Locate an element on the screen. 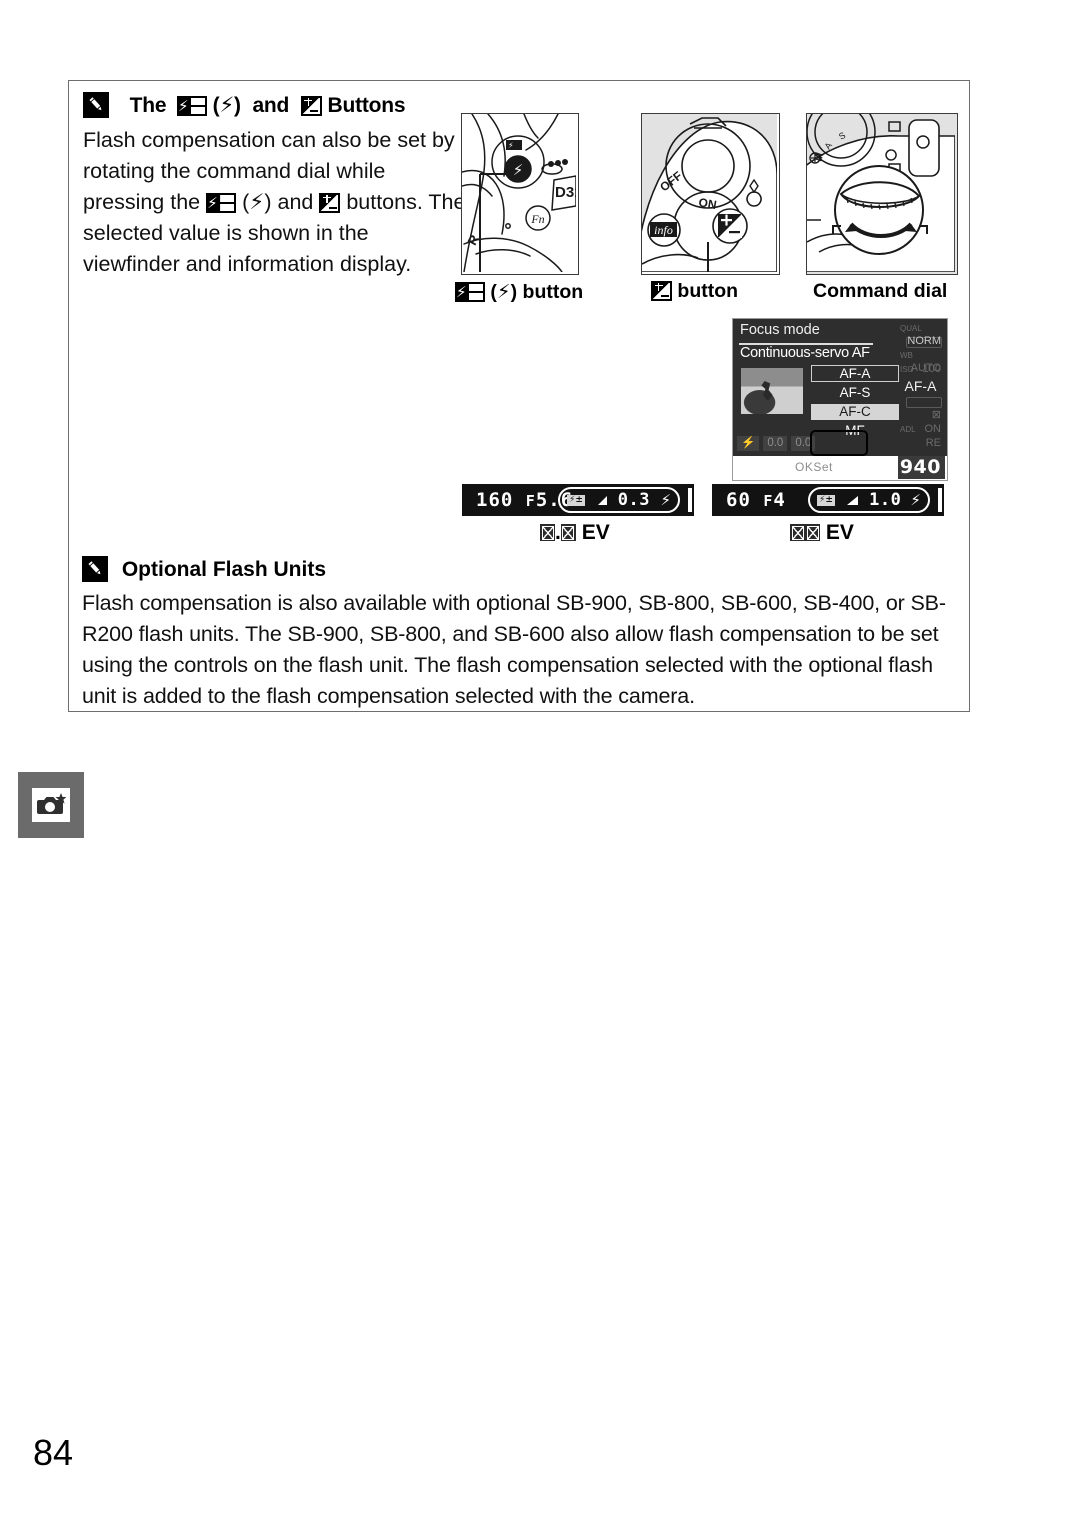 The image size is (1080, 1529). figure-exposure-button: OFF ON info is located at coordinates (710, 194).